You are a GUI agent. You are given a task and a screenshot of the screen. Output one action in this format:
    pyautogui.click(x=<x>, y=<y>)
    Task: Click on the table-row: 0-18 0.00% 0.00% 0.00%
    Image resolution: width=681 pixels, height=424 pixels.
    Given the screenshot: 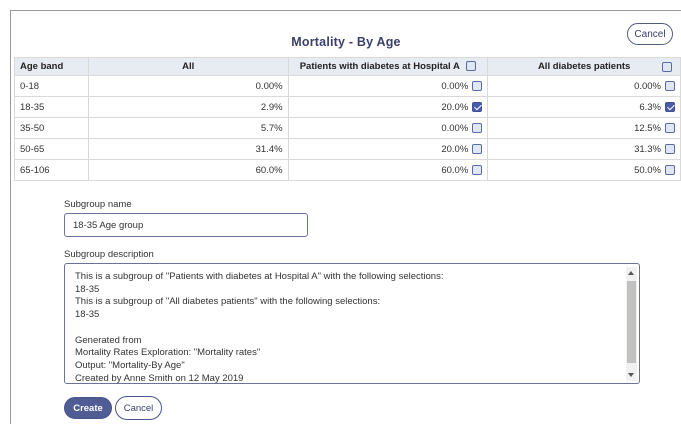 What is the action you would take?
    pyautogui.click(x=347, y=86)
    